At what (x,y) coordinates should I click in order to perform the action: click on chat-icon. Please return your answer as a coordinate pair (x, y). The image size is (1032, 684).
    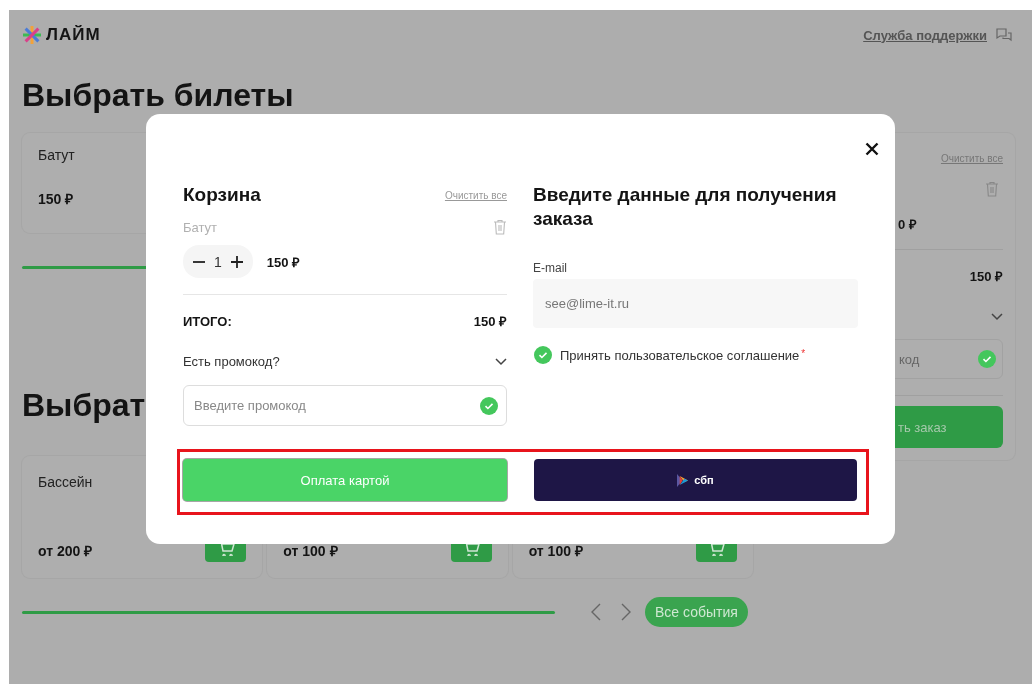
    Looking at the image, I should click on (1004, 35).